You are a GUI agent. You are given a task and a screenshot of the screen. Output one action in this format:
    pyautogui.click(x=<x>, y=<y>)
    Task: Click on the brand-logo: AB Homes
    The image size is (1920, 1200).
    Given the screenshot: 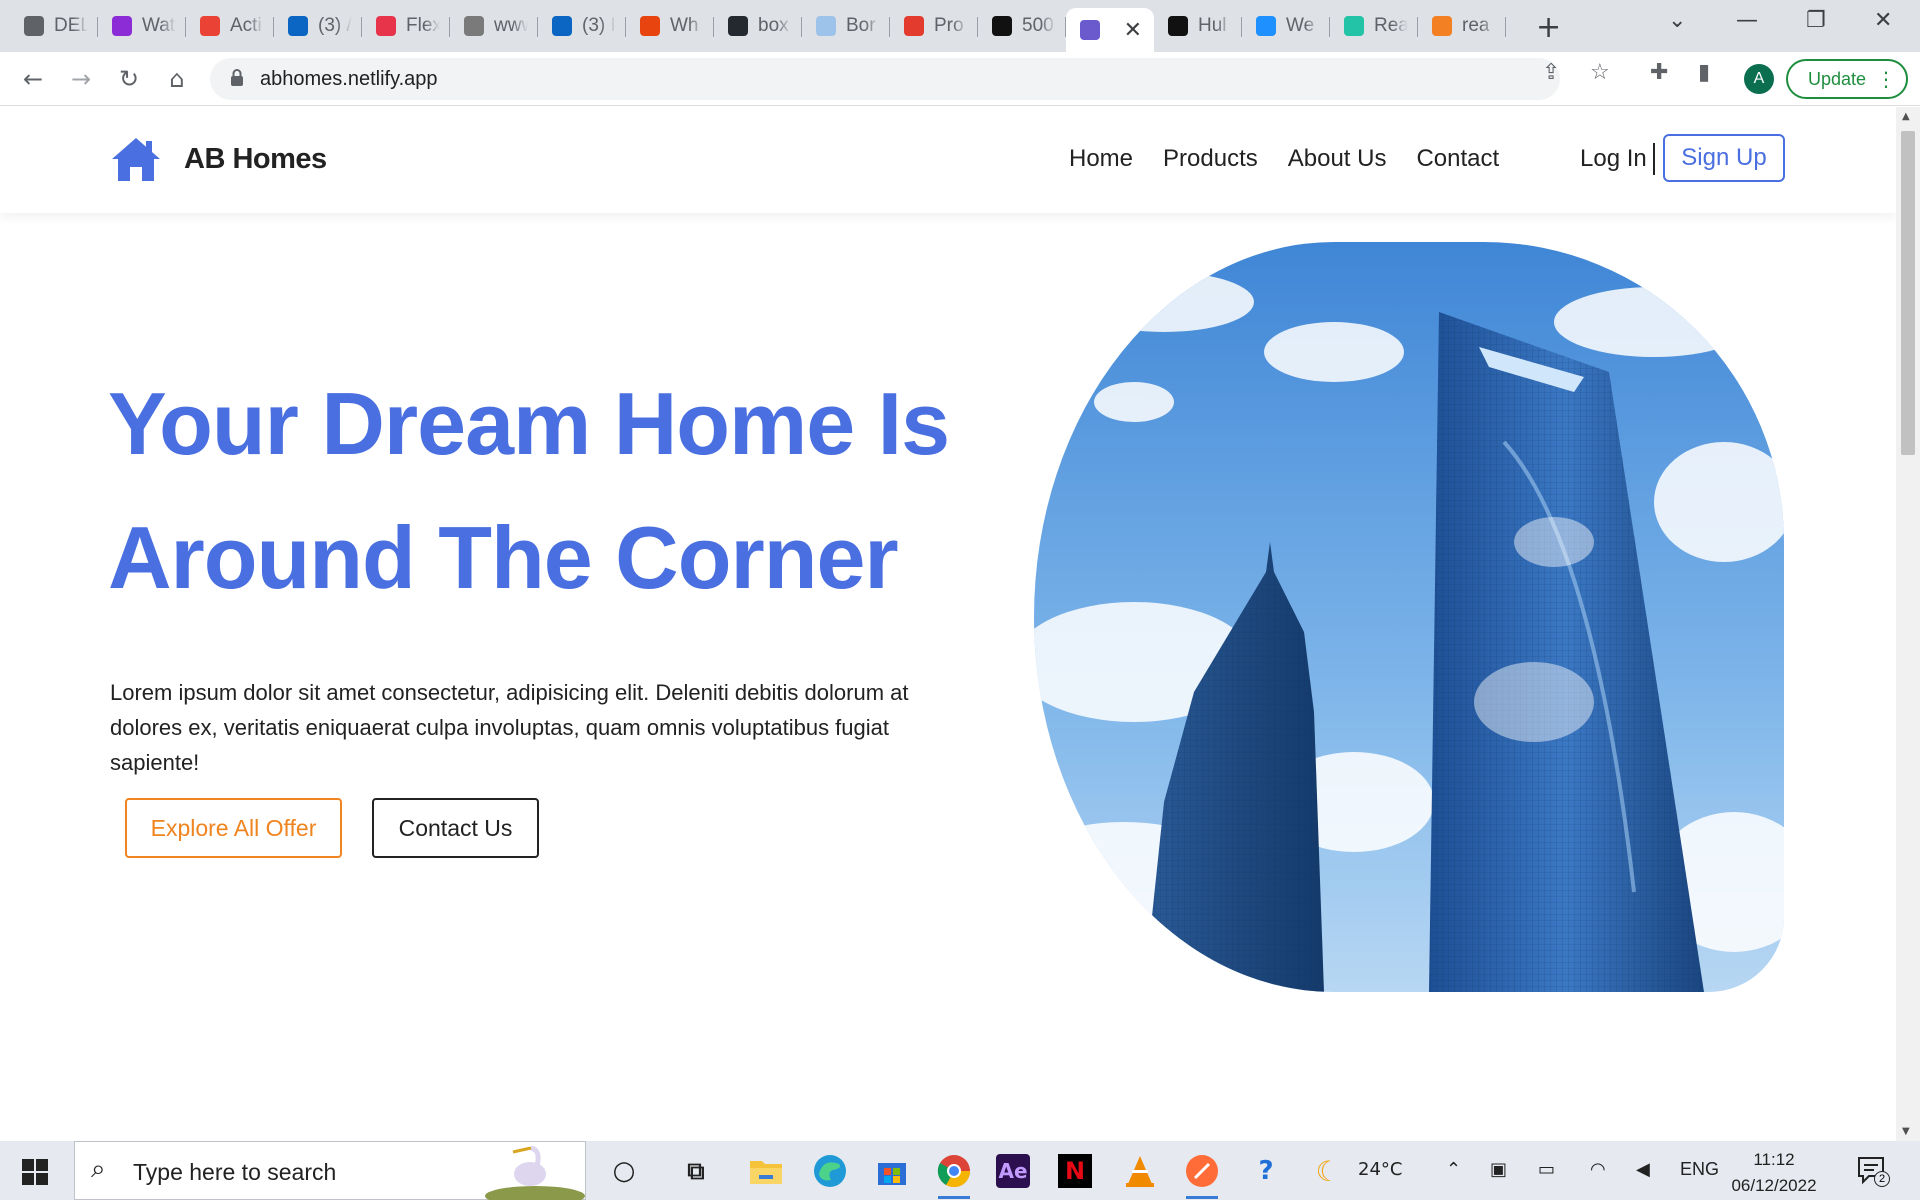 What is the action you would take?
    pyautogui.click(x=218, y=159)
    